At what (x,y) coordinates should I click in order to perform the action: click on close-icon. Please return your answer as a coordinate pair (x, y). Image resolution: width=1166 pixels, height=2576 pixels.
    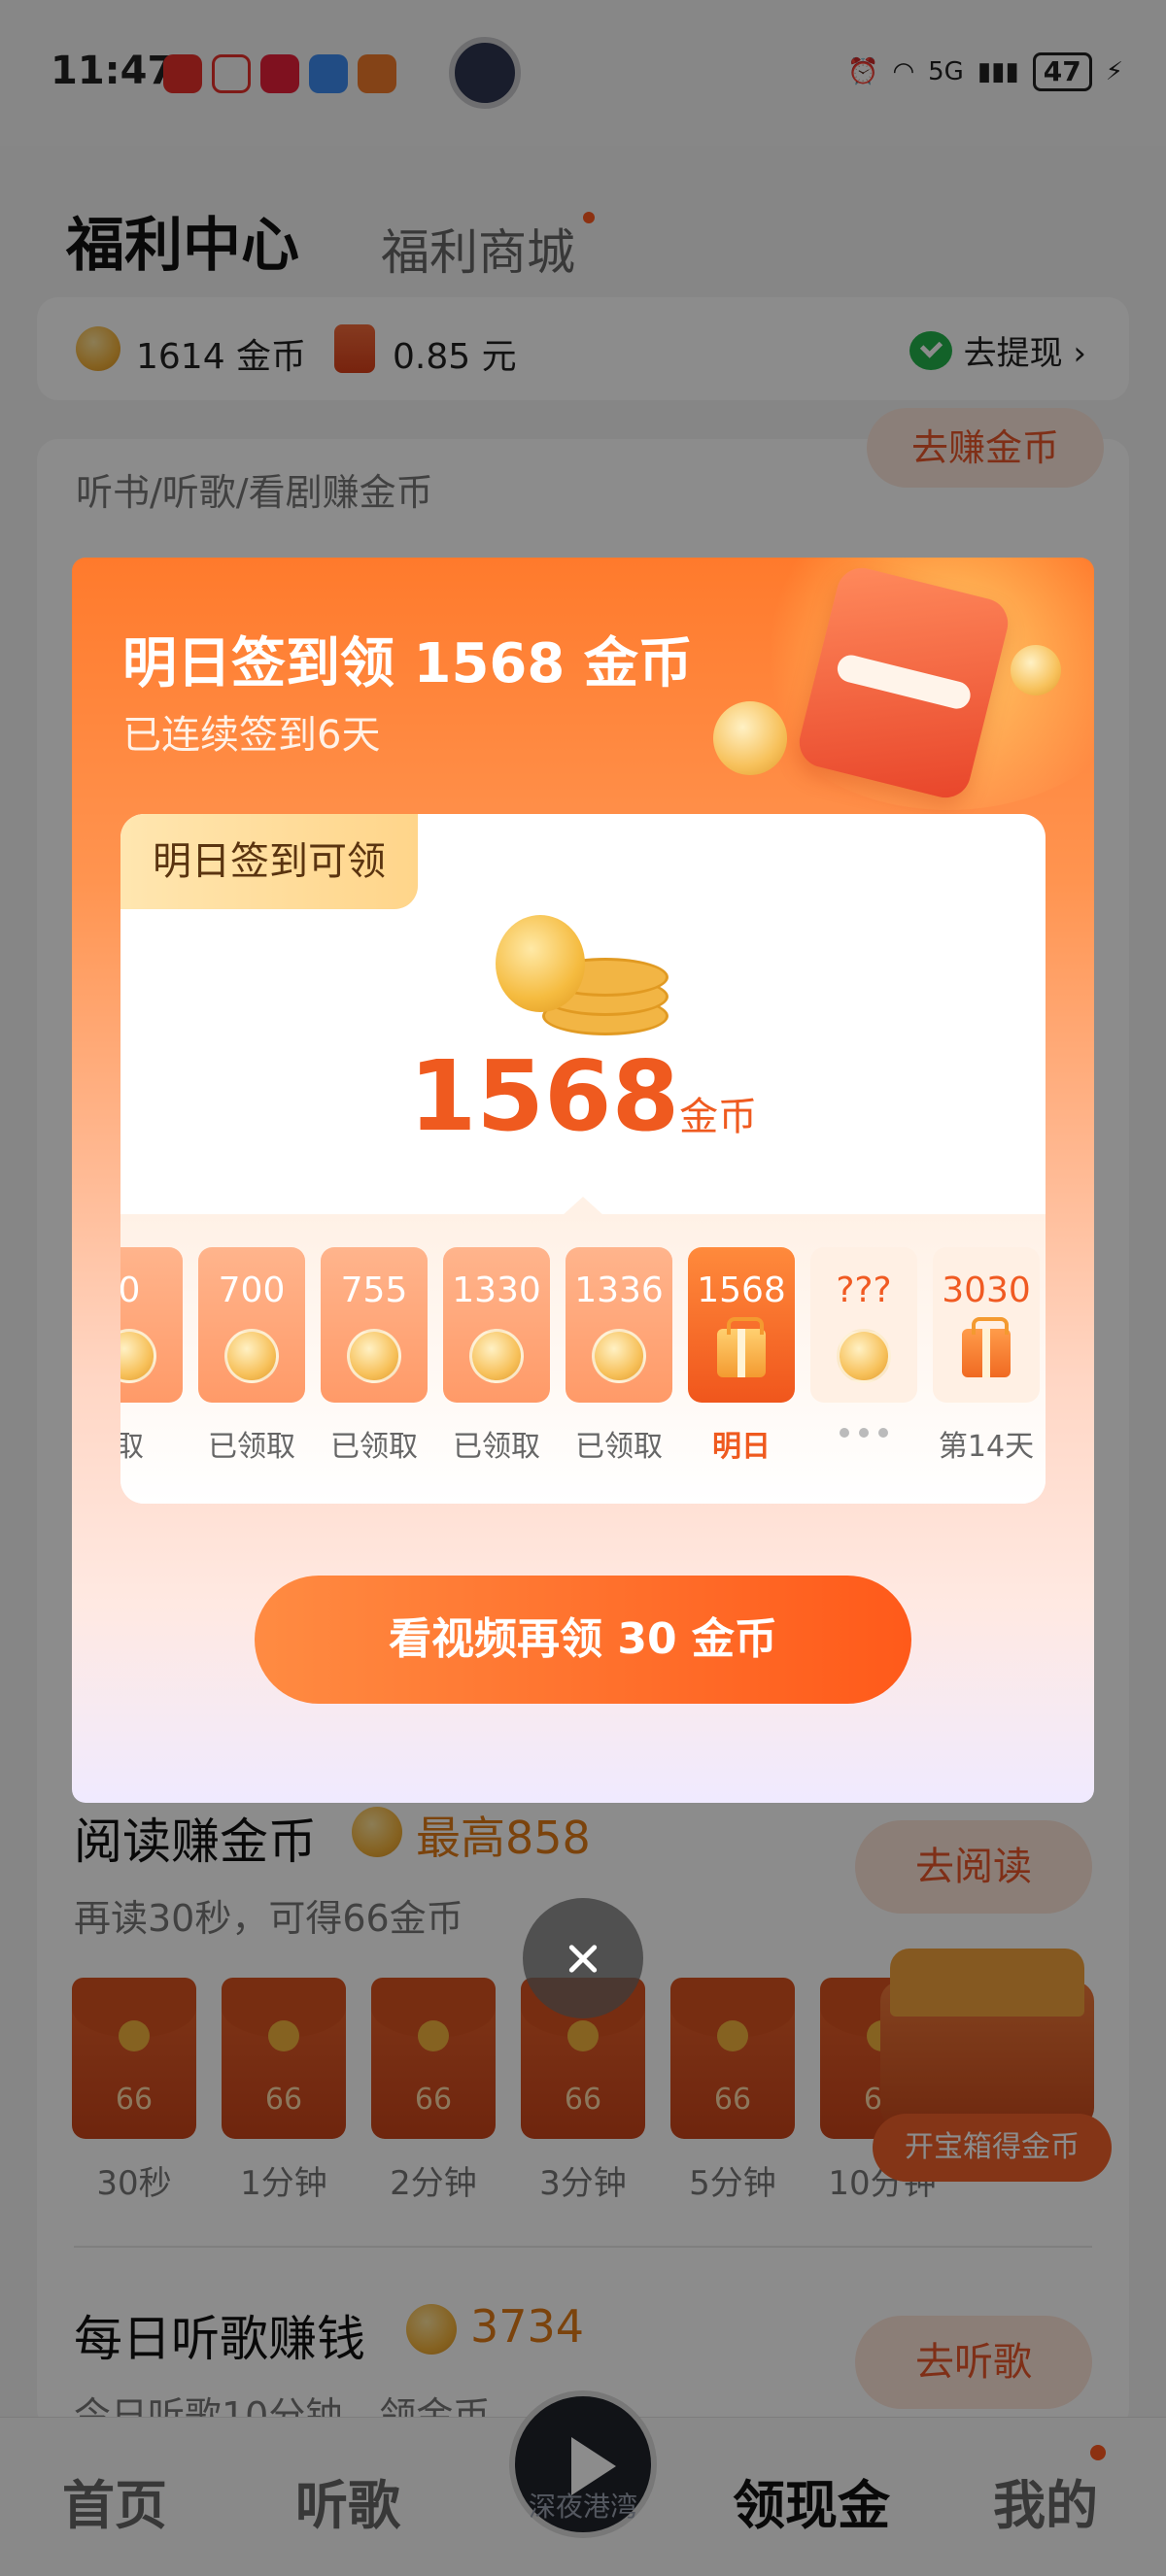
    Looking at the image, I should click on (583, 1958).